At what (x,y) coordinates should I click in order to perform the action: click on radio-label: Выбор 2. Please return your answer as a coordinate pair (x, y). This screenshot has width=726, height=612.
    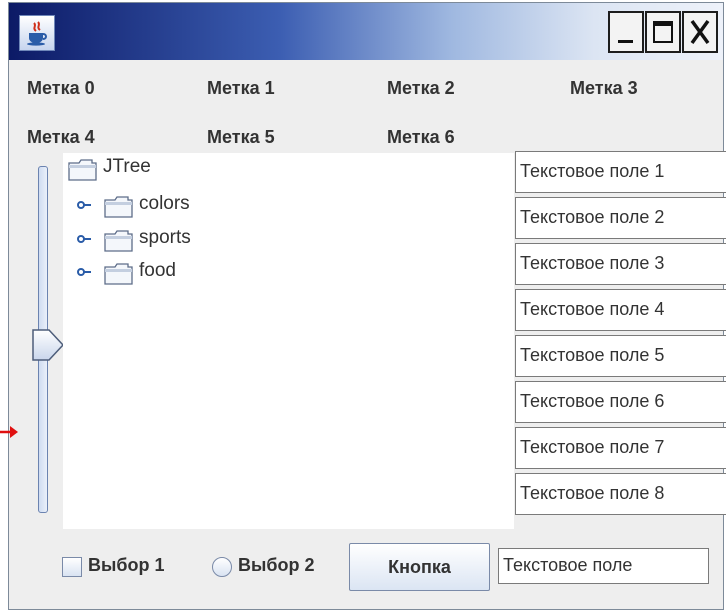
    Looking at the image, I should click on (276, 565).